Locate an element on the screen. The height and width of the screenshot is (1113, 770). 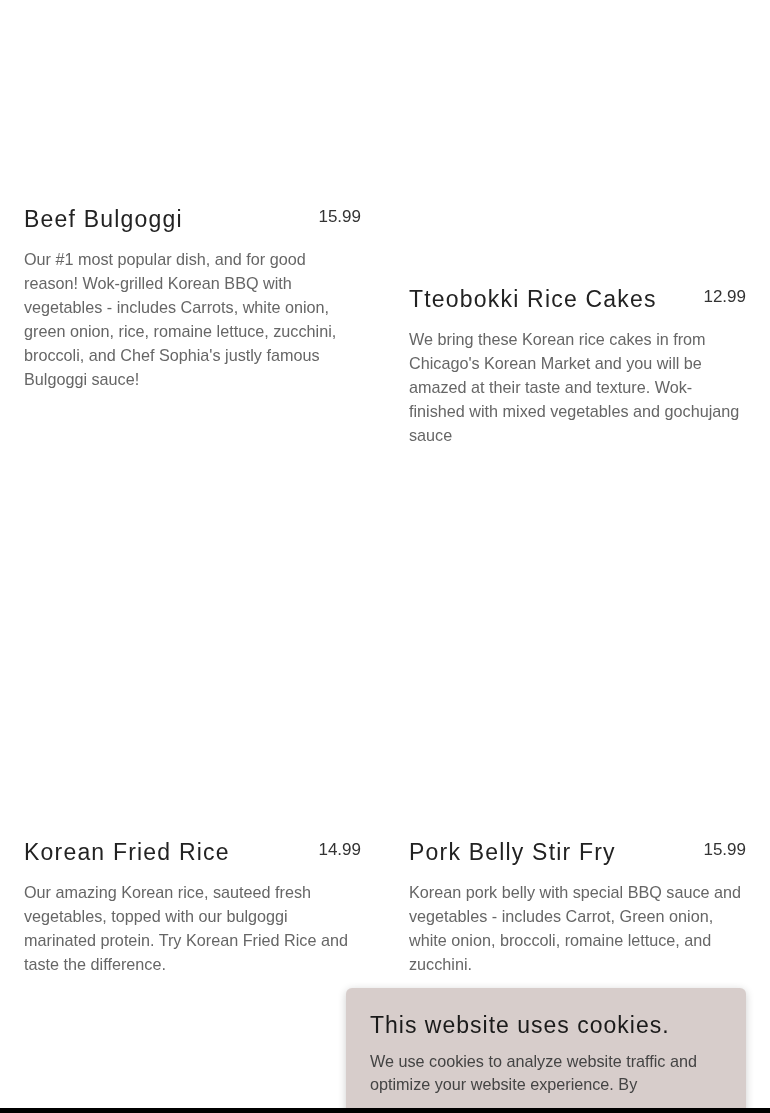
dish-price: 12.99 is located at coordinates (724, 297).